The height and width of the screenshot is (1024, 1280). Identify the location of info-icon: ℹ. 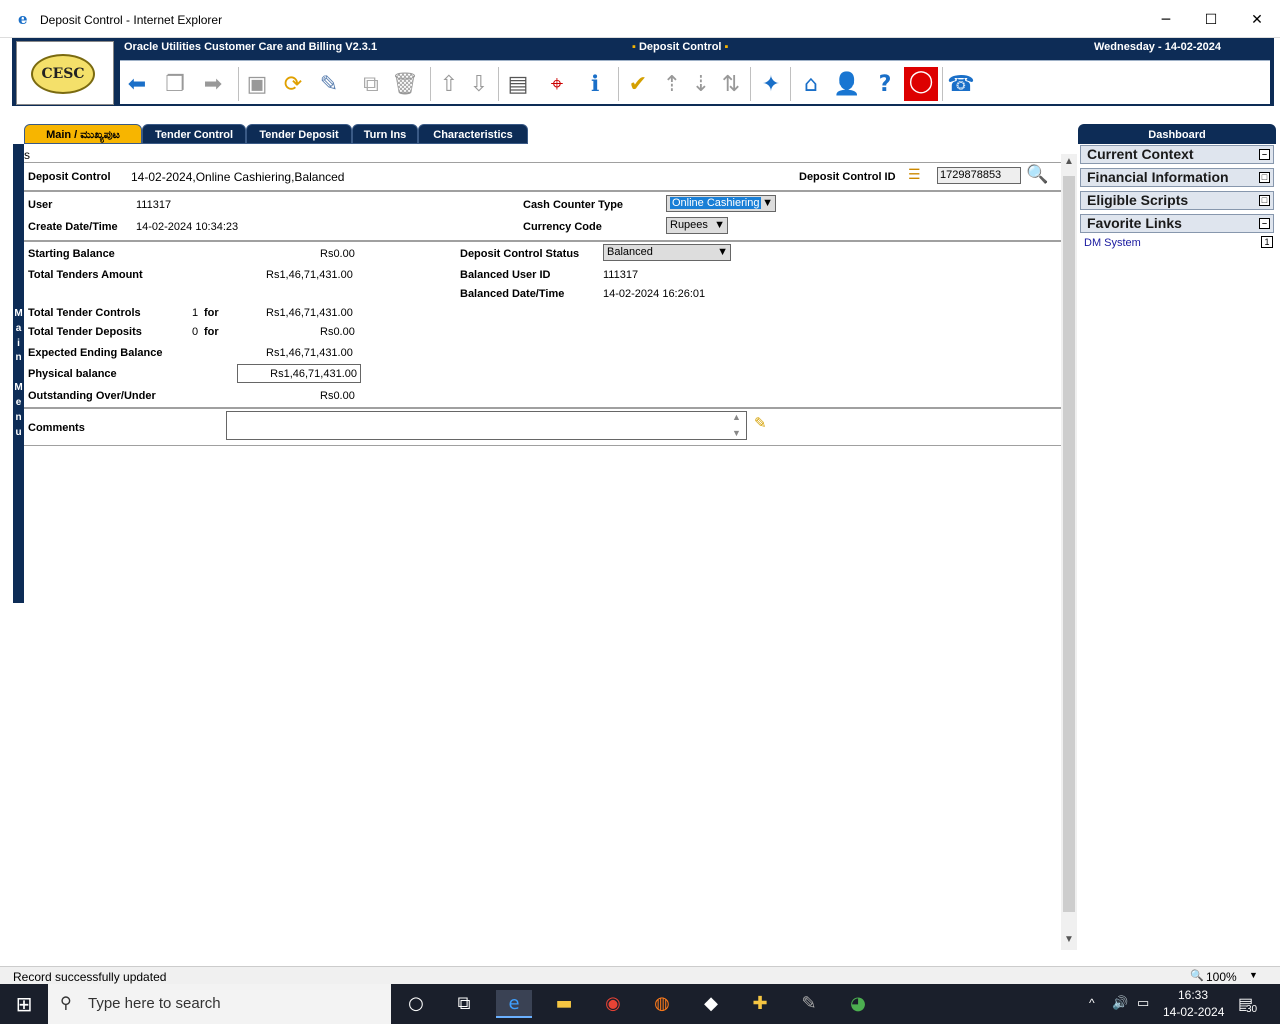
(595, 85).